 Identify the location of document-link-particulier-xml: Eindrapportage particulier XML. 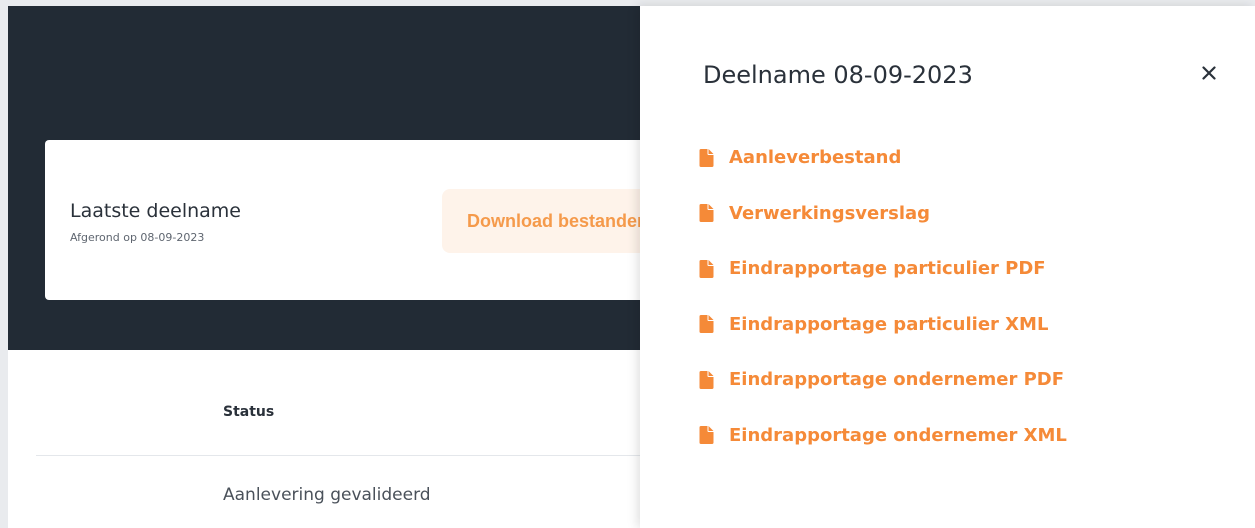
(882, 325).